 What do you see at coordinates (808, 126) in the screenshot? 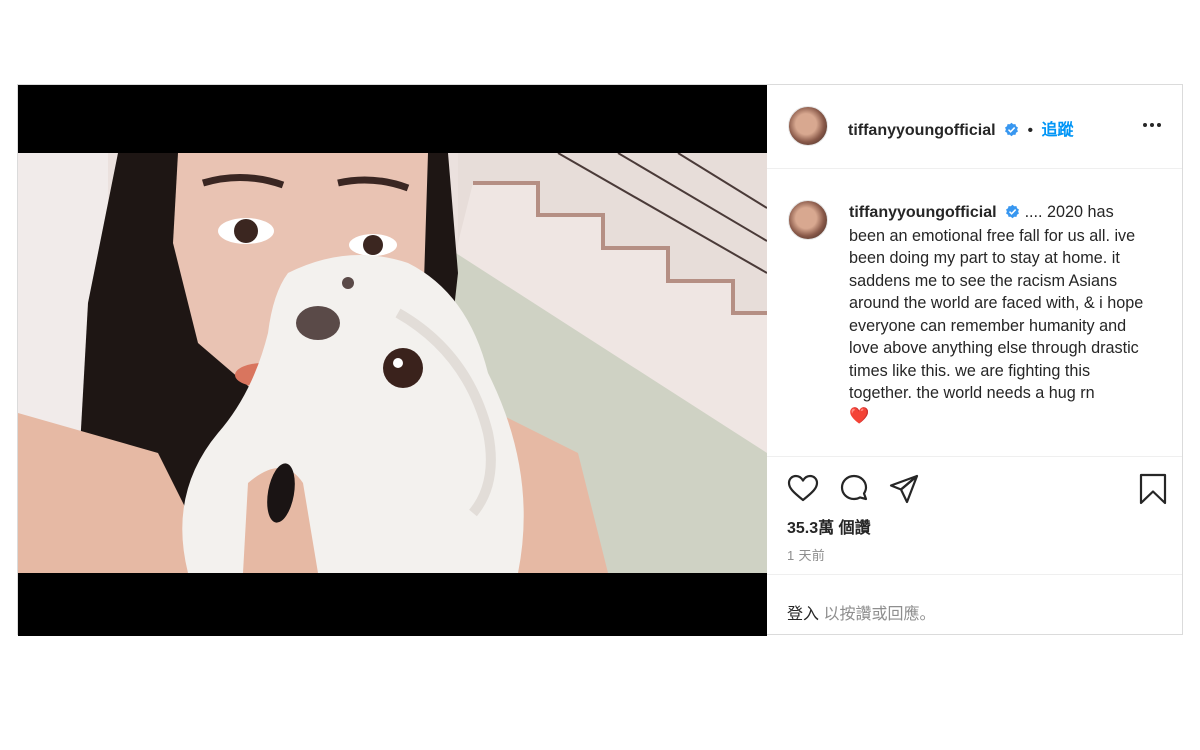
I see `avatar` at bounding box center [808, 126].